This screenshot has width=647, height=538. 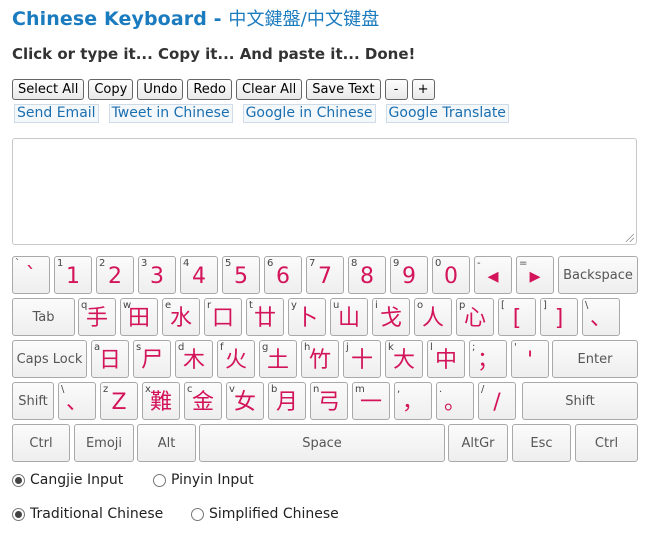 What do you see at coordinates (49, 359) in the screenshot?
I see `caps-lock-key: Caps Lock` at bounding box center [49, 359].